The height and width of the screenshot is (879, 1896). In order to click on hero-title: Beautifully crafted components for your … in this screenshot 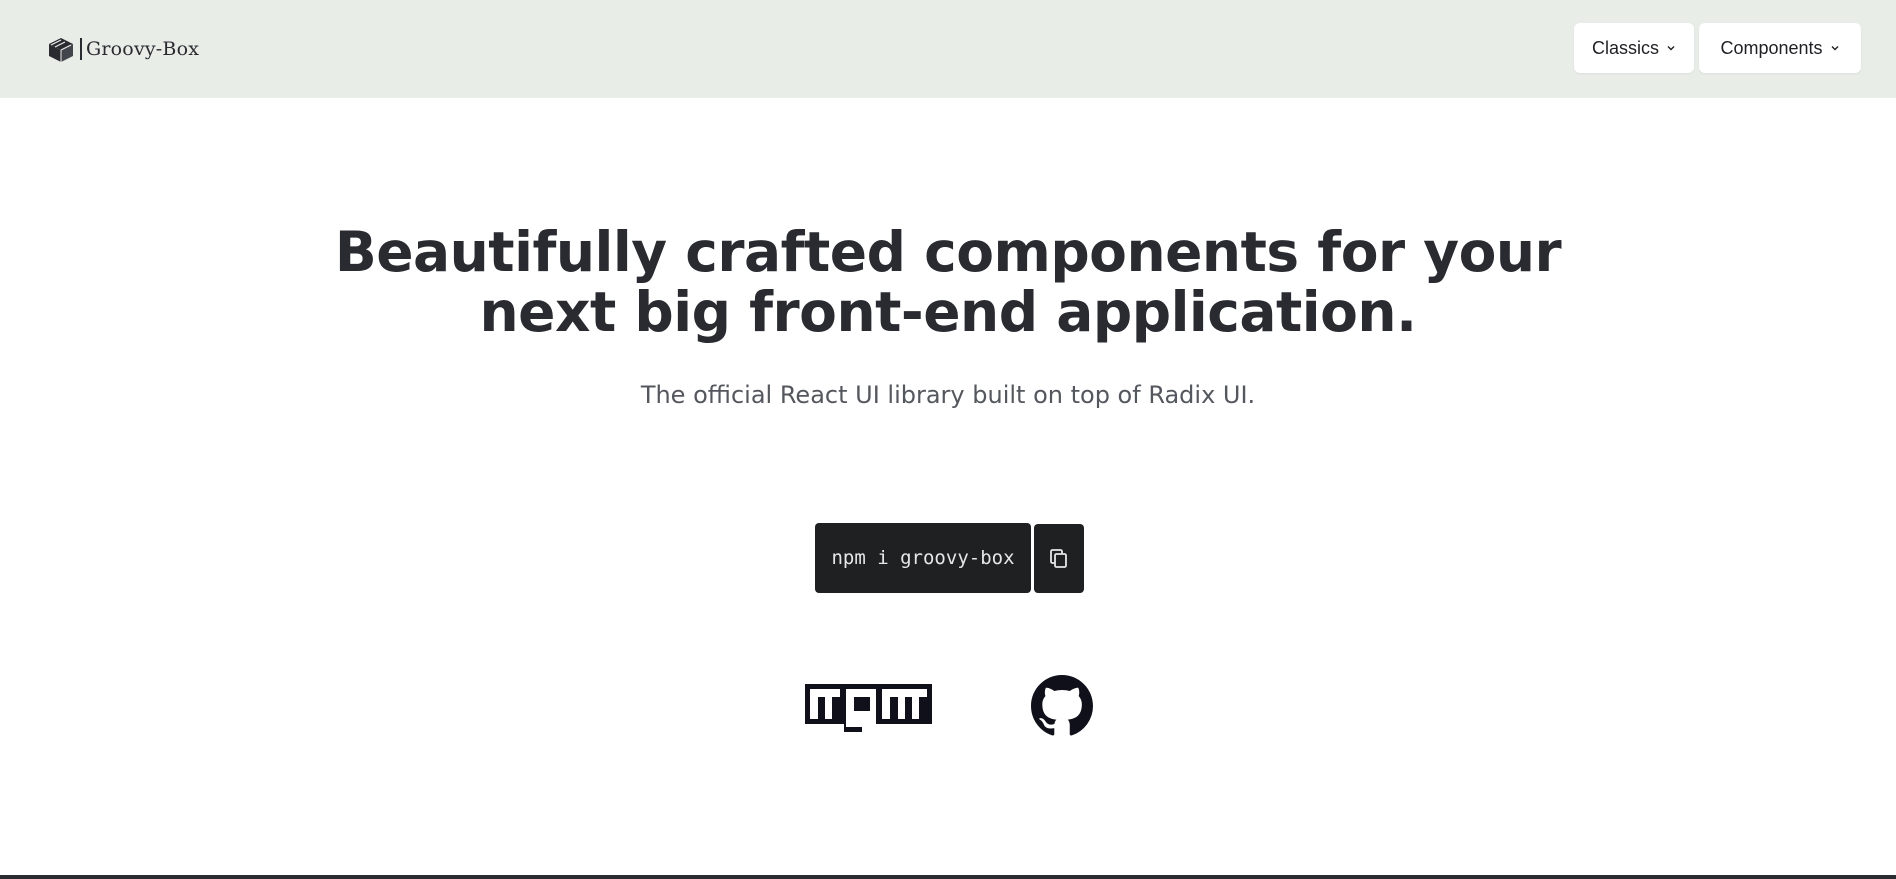, I will do `click(948, 282)`.